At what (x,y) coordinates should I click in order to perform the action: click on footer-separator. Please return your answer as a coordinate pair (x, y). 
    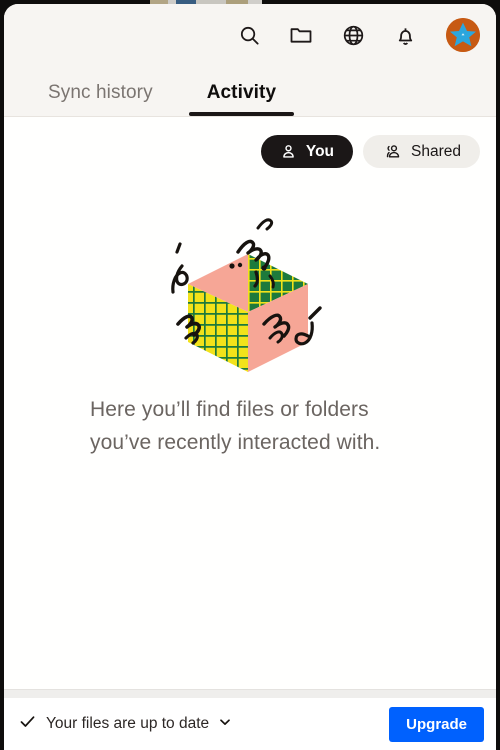
    Looking at the image, I should click on (250, 693).